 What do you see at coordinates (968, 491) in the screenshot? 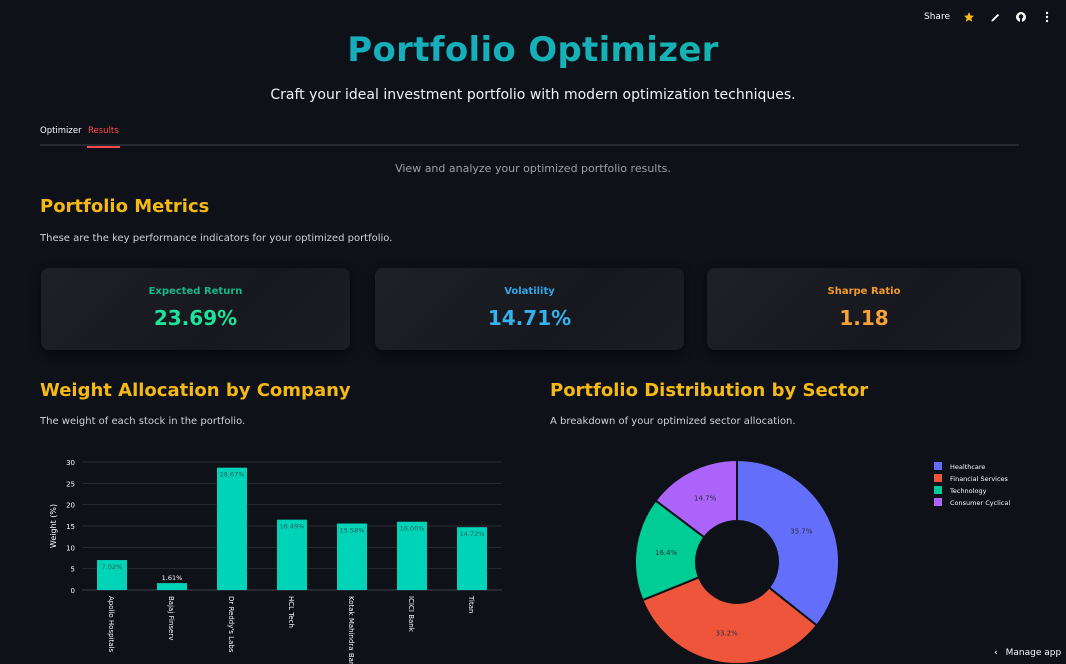
I see `legend-label: Technology` at bounding box center [968, 491].